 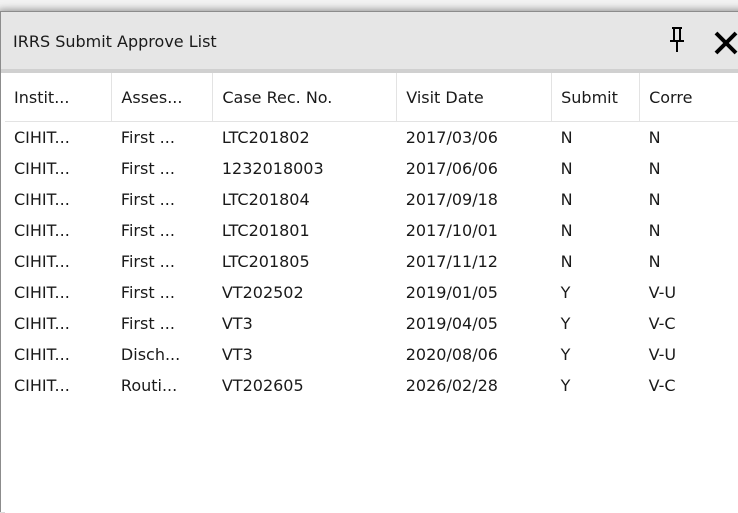 I want to click on cell-case-rec-no: 1232018003, so click(x=272, y=168).